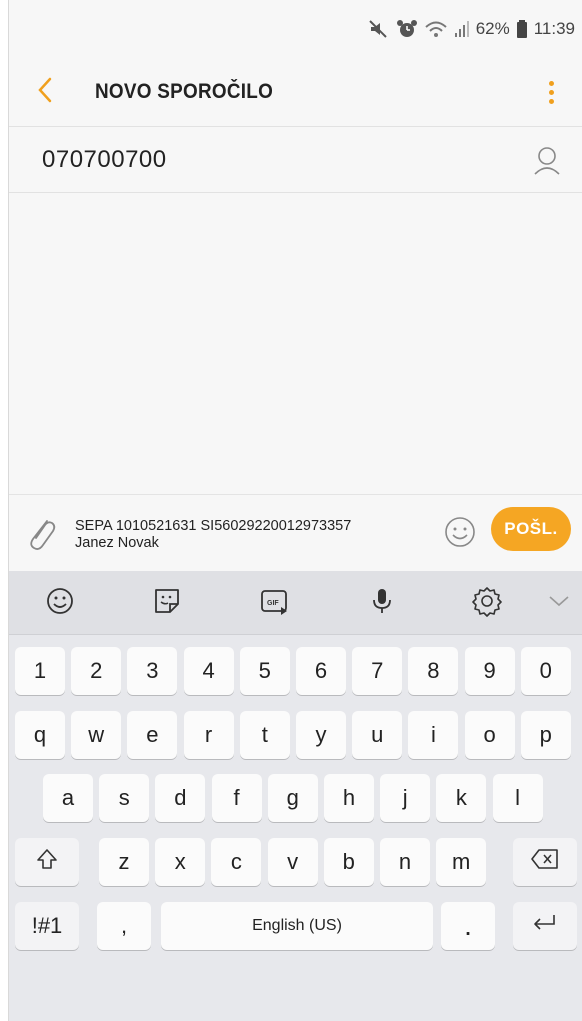  Describe the element at coordinates (40, 735) in the screenshot. I see `key-q: q` at that location.